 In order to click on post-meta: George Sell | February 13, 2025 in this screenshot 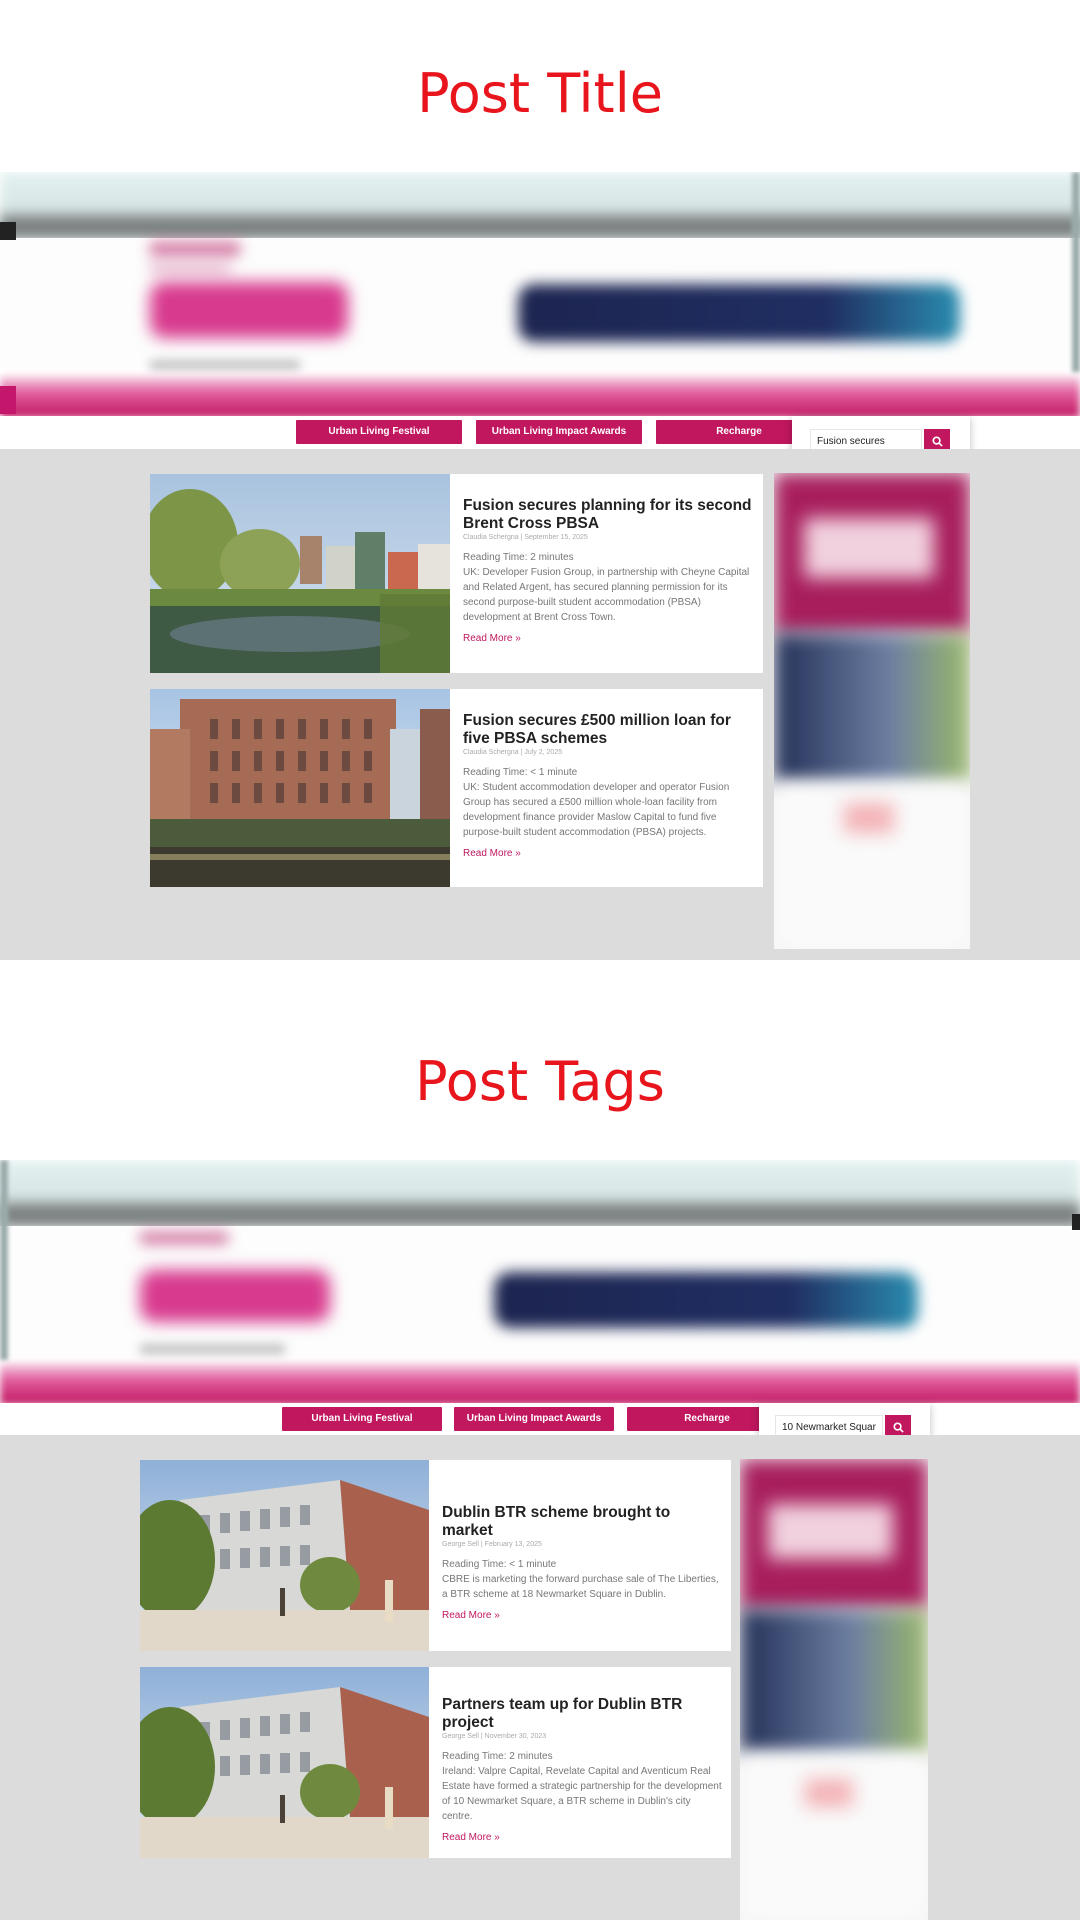, I will do `click(492, 1544)`.